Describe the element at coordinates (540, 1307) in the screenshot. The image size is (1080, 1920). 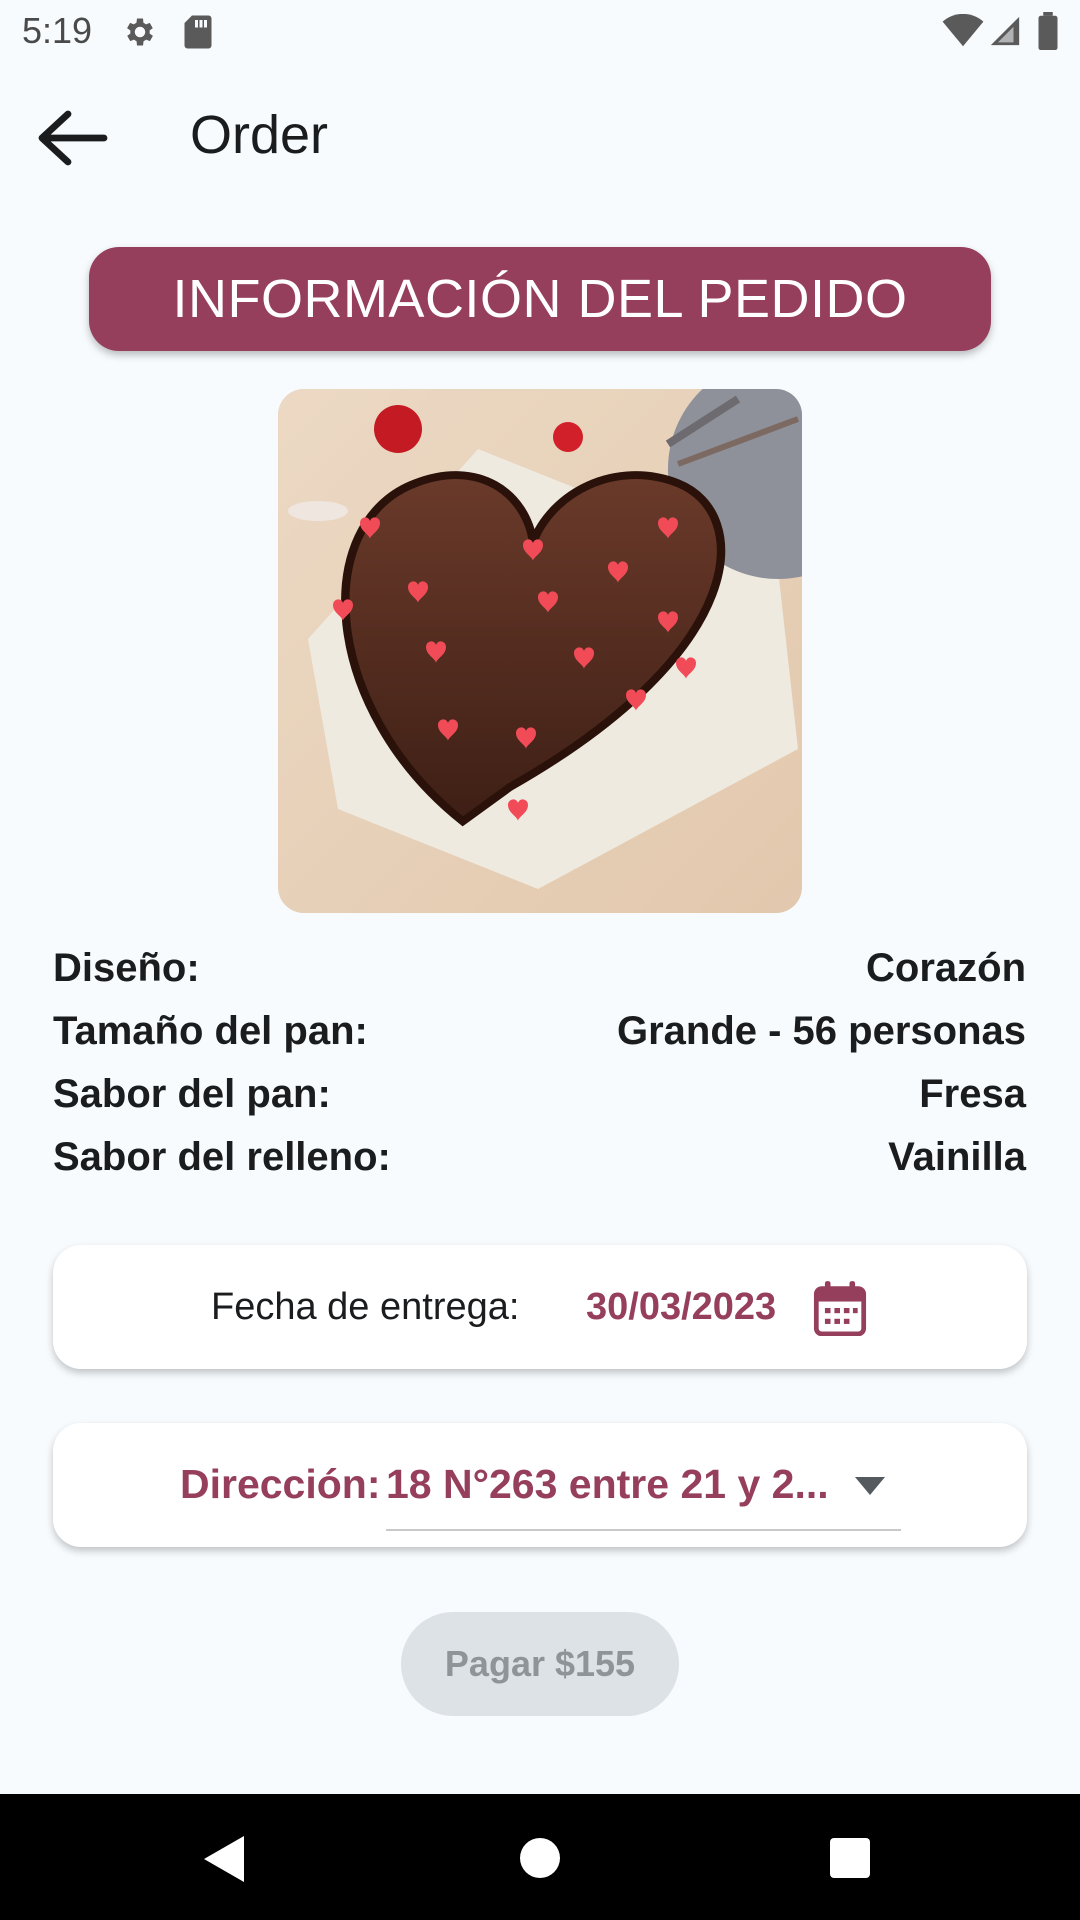
I see `delivery-date-card: Fecha de entrega: 30/03/2023` at that location.